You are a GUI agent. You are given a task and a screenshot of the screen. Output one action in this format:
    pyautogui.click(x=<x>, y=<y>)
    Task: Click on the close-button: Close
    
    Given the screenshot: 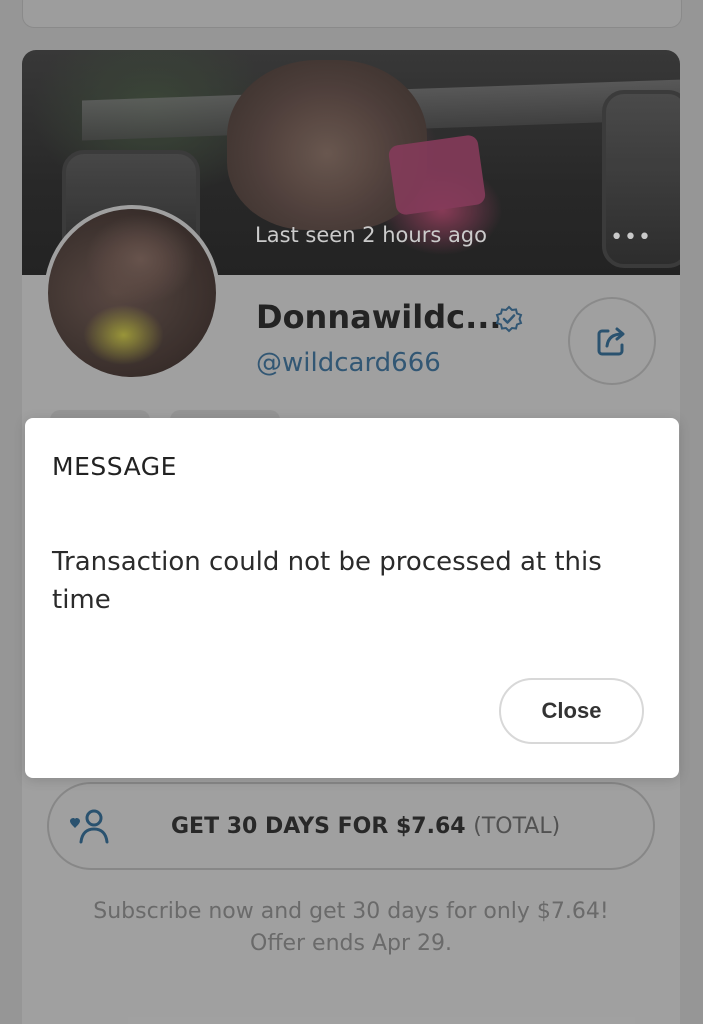 What is the action you would take?
    pyautogui.click(x=571, y=711)
    